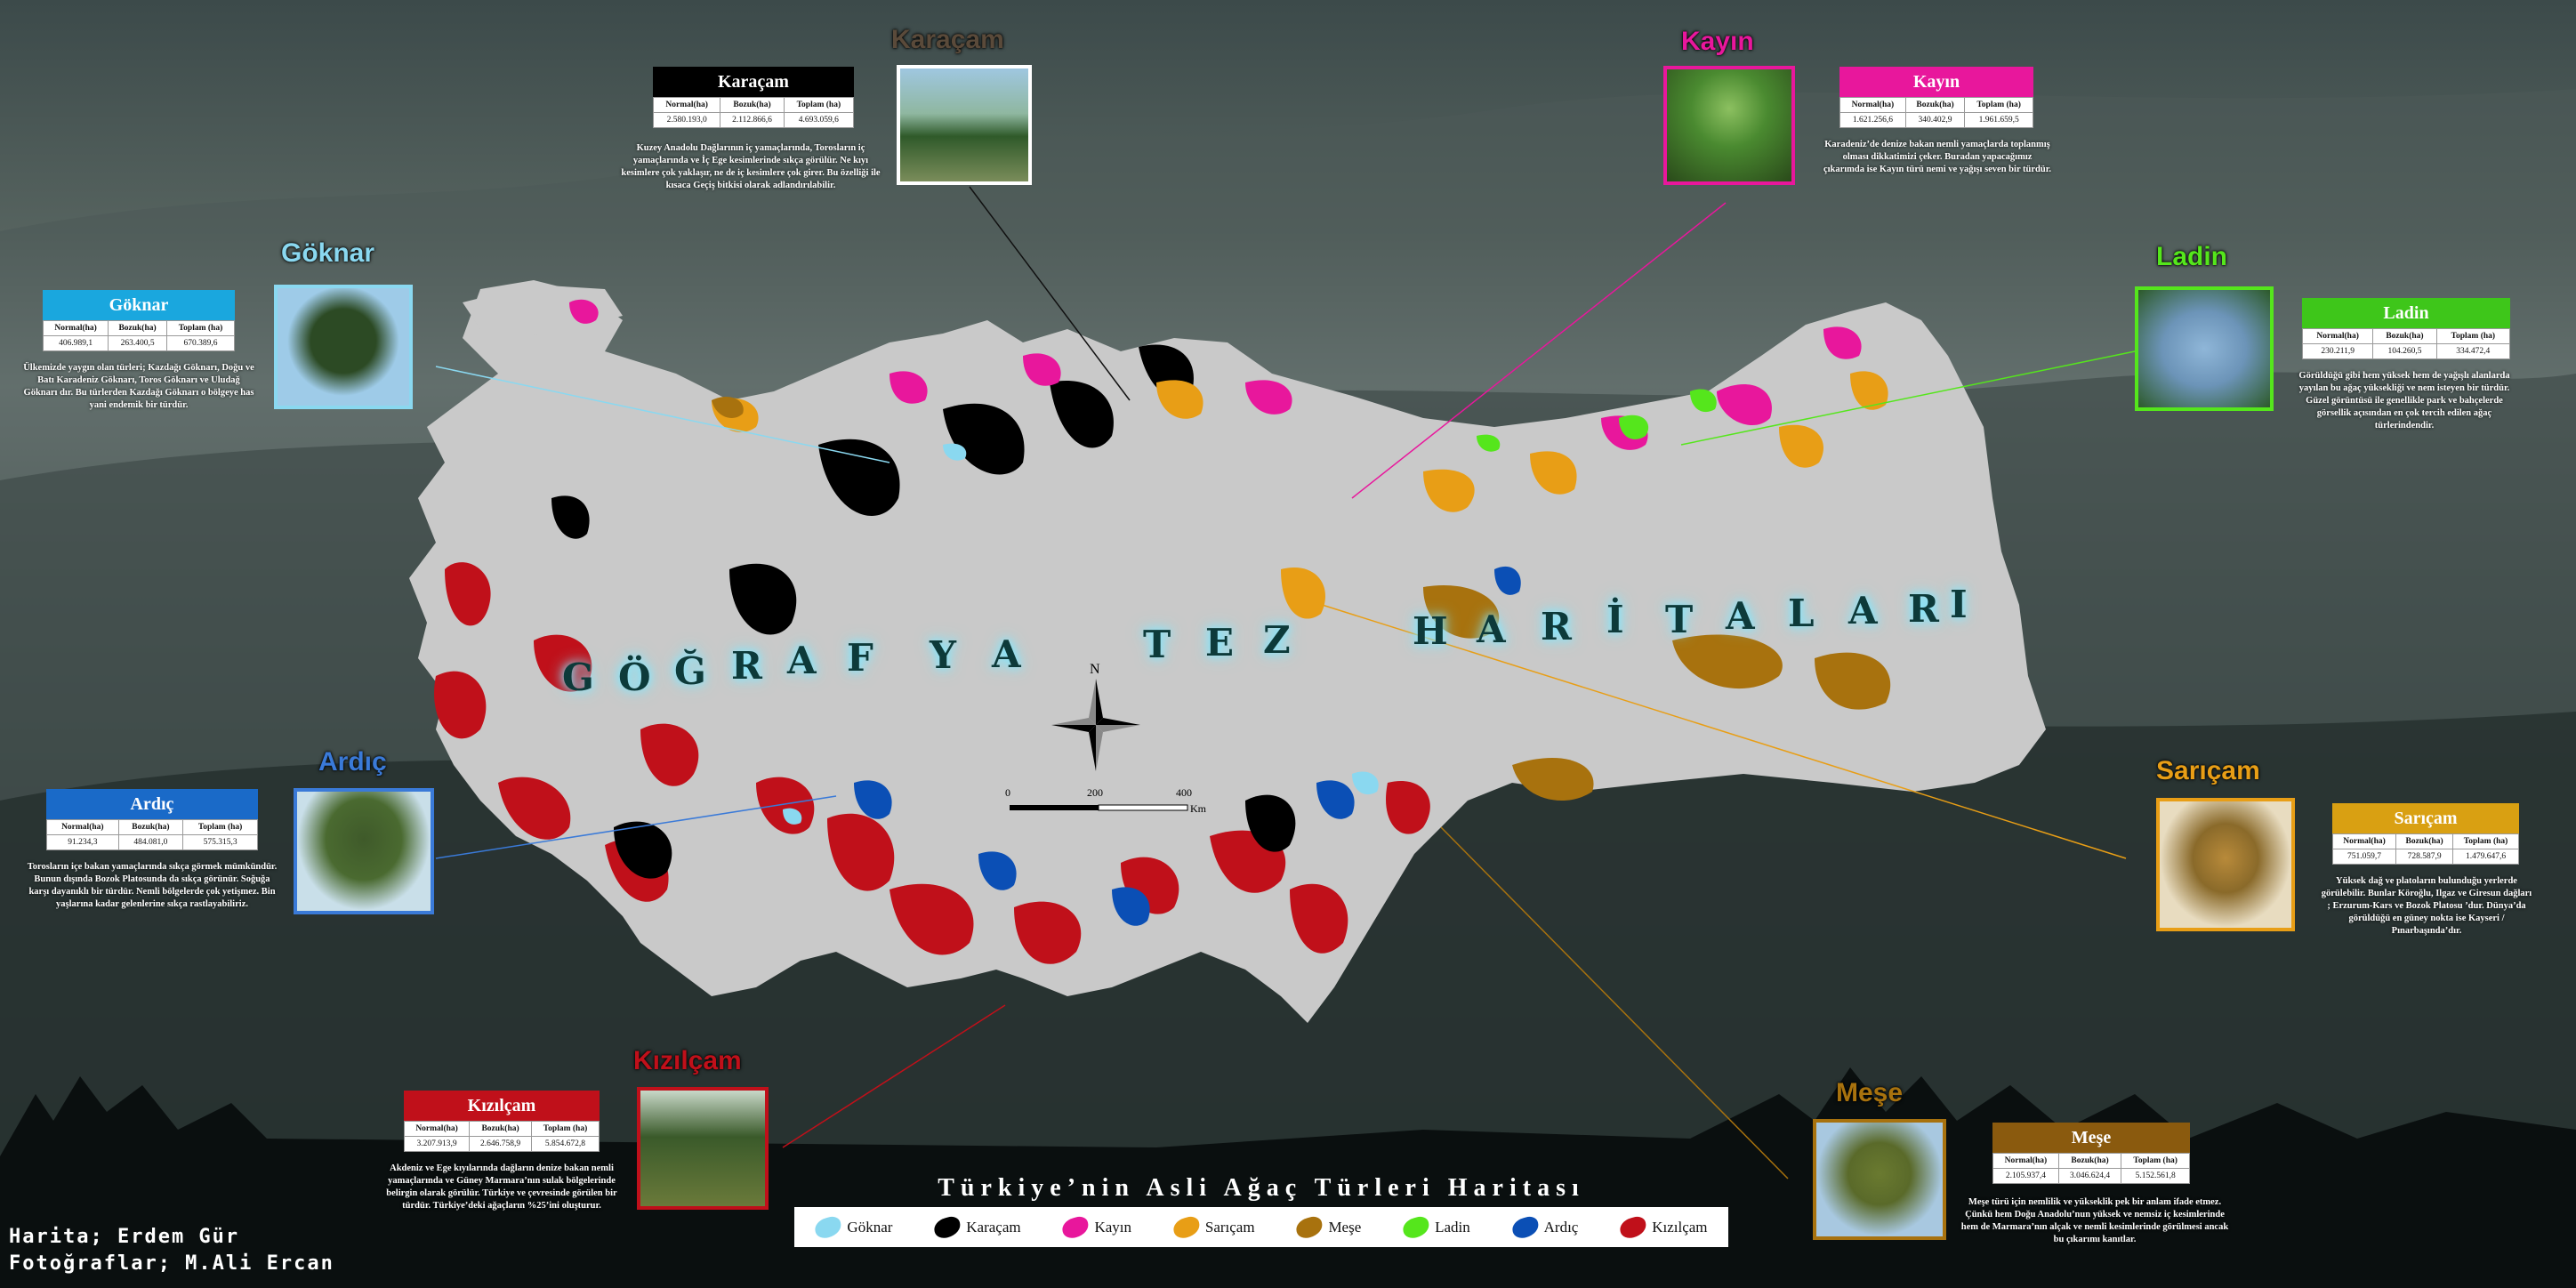 This screenshot has width=2576, height=1288. What do you see at coordinates (2025, 1176) in the screenshot?
I see `mese-normal: 2.105.937,4` at bounding box center [2025, 1176].